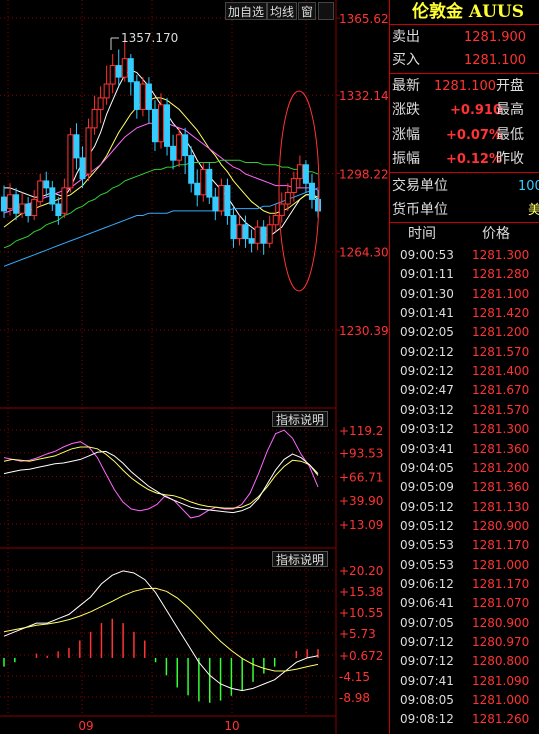 The image size is (539, 734). Describe the element at coordinates (246, 11) in the screenshot. I see `add-self-select-button: 加自选` at that location.